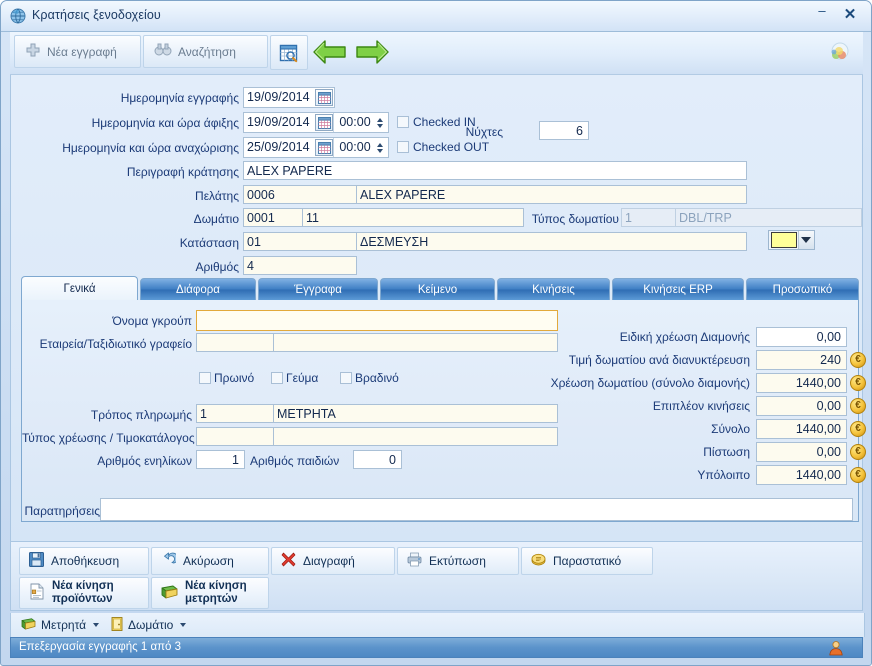  What do you see at coordinates (648, 217) in the screenshot?
I see `room-type-code-input: 1` at bounding box center [648, 217].